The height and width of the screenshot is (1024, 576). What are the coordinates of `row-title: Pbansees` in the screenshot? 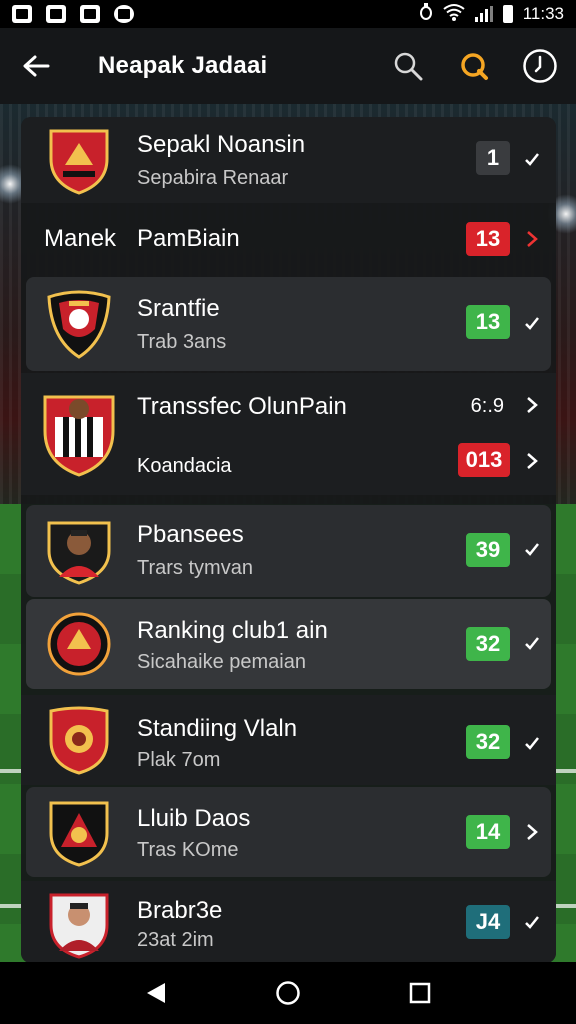 It's located at (190, 534).